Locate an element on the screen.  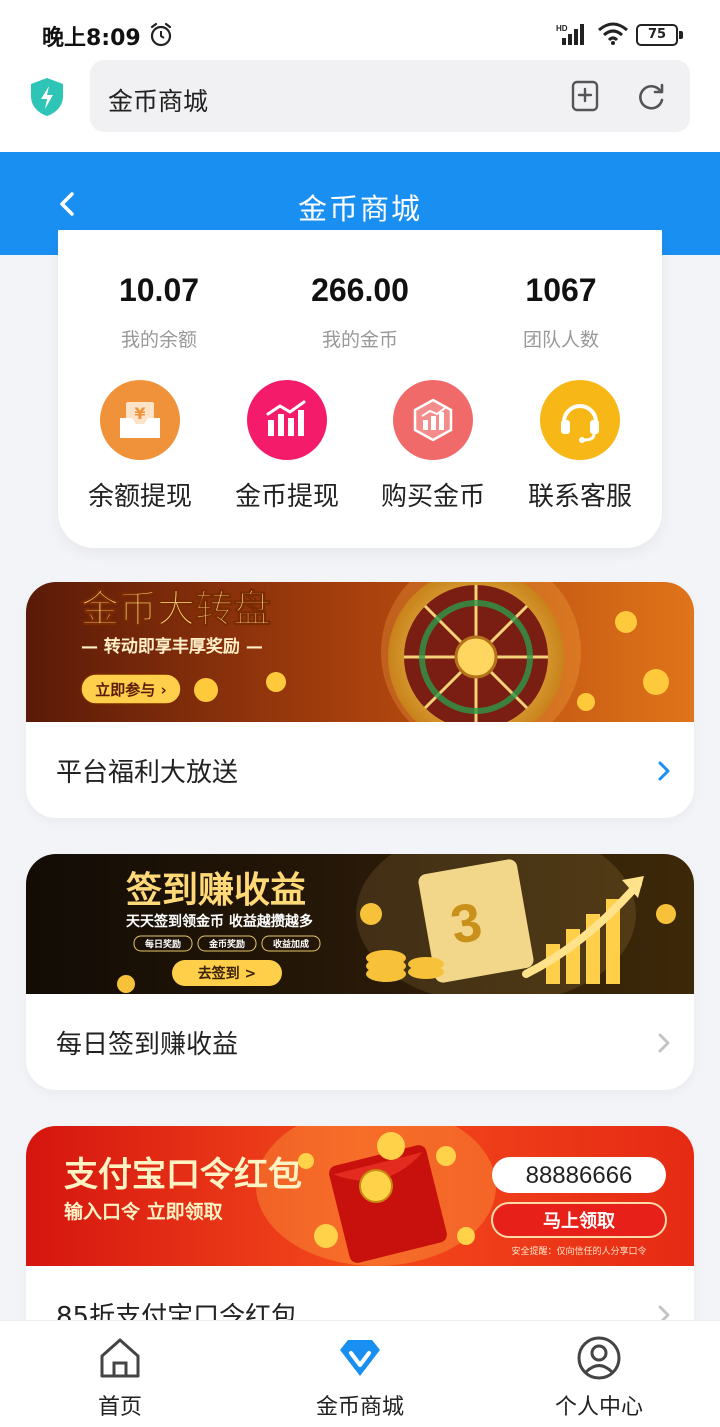
action-label: 余额提现 is located at coordinates (139, 497).